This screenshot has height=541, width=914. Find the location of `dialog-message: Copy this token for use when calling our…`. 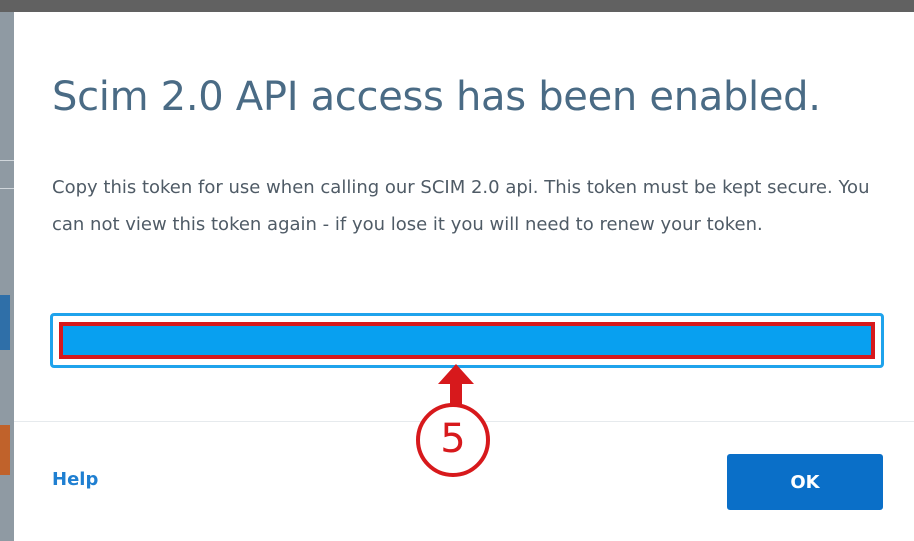

dialog-message: Copy this token for use when calling our… is located at coordinates (461, 206).